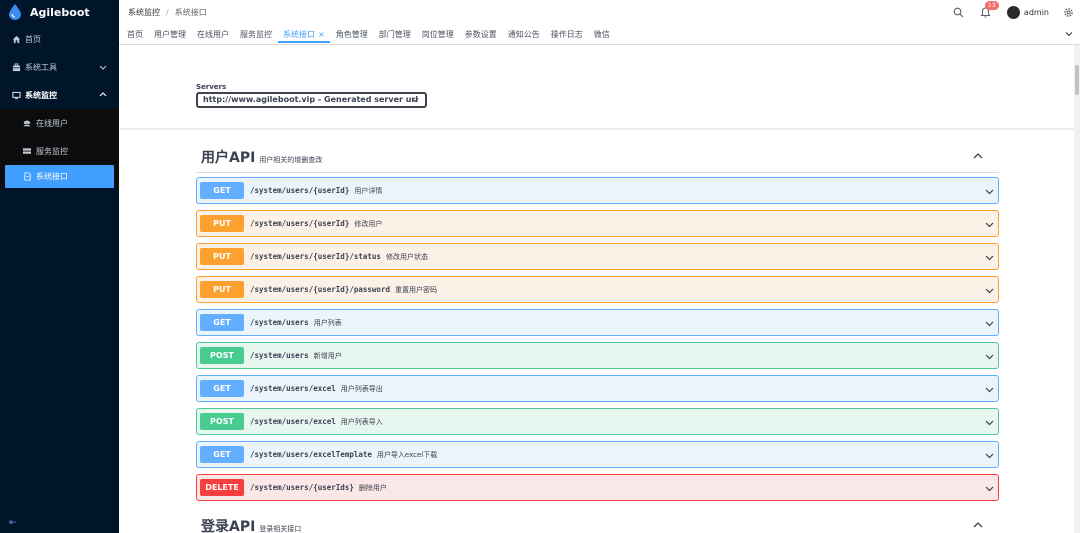 Image resolution: width=1080 pixels, height=533 pixels. Describe the element at coordinates (597, 487) in the screenshot. I see `operation-delete-users: DELETE /system/users/{userIds} 删除用户` at that location.